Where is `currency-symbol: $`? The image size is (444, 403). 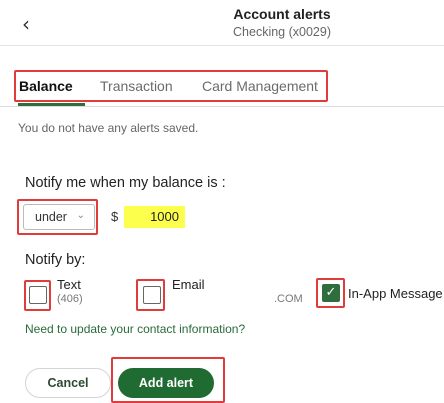
currency-symbol: $ is located at coordinates (115, 216).